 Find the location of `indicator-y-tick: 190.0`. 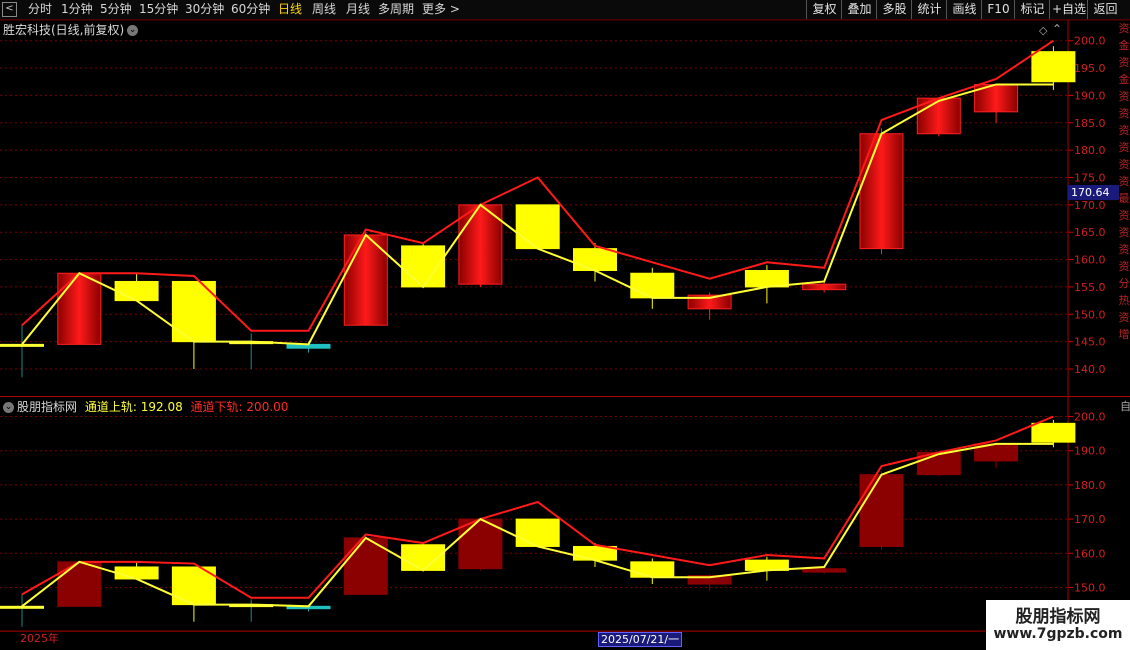

indicator-y-tick: 190.0 is located at coordinates (1090, 451).